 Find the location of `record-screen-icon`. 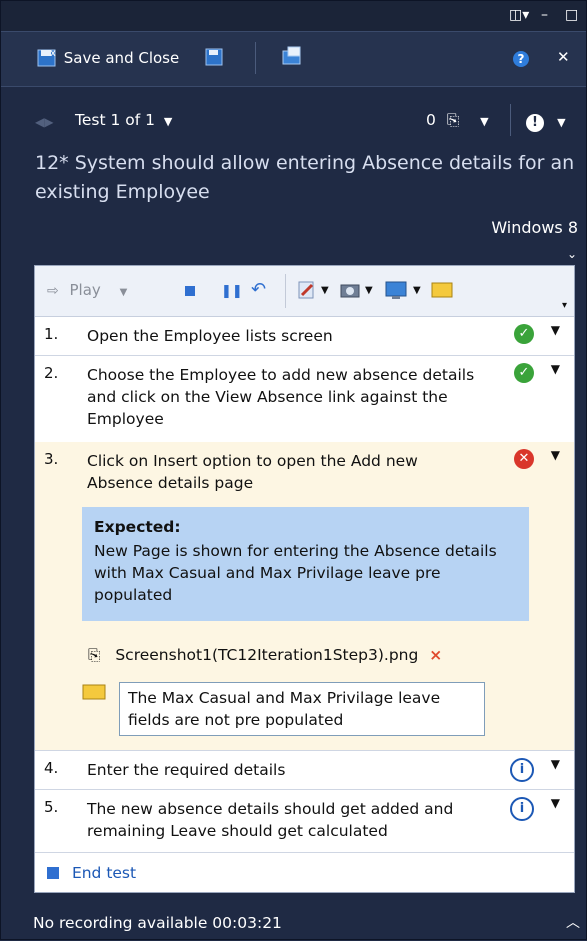

record-screen-icon is located at coordinates (396, 290).